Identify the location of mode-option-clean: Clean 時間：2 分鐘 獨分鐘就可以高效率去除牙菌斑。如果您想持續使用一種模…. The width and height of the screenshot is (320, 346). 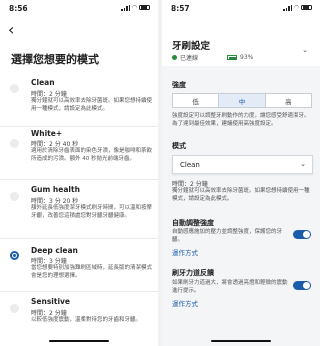
(79, 99).